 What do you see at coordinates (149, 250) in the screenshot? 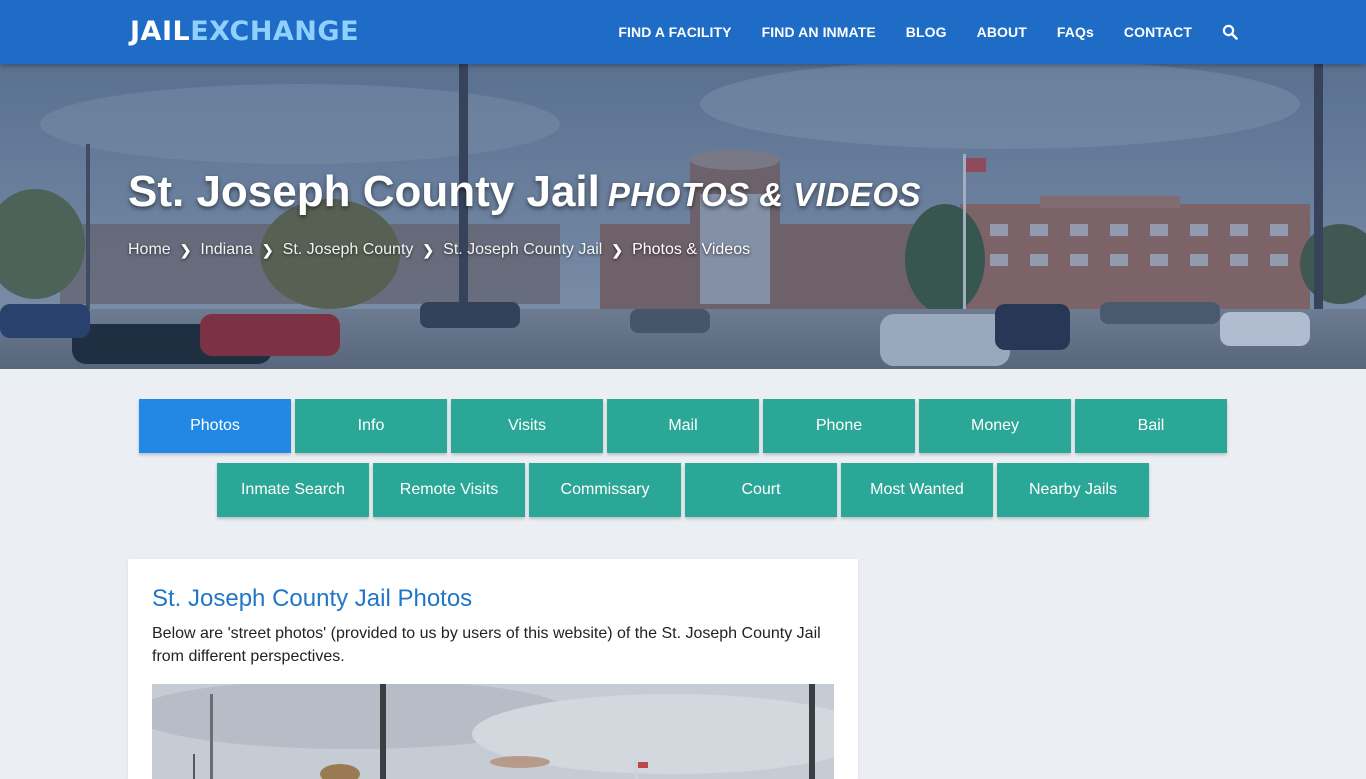
I see `breadcrumb-home: Home` at bounding box center [149, 250].